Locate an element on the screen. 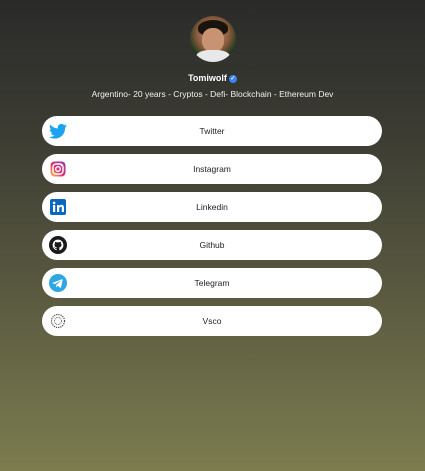 This screenshot has height=471, width=425. vsco-icon is located at coordinates (58, 321).